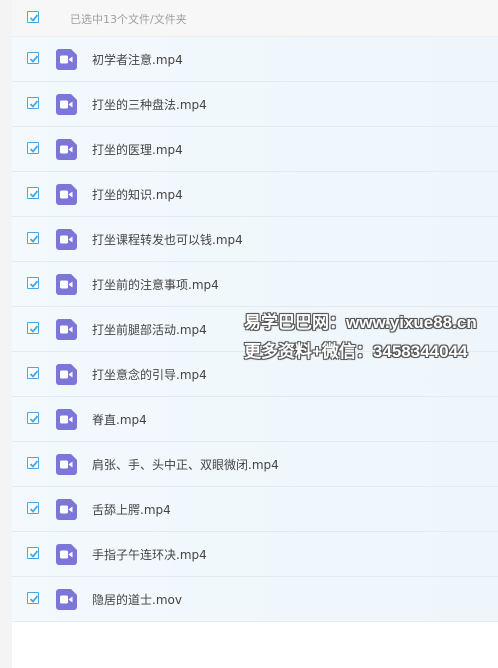 Image resolution: width=498 pixels, height=668 pixels. What do you see at coordinates (255, 239) in the screenshot?
I see `file-row: 打坐课程转发也可以钱.mp4` at bounding box center [255, 239].